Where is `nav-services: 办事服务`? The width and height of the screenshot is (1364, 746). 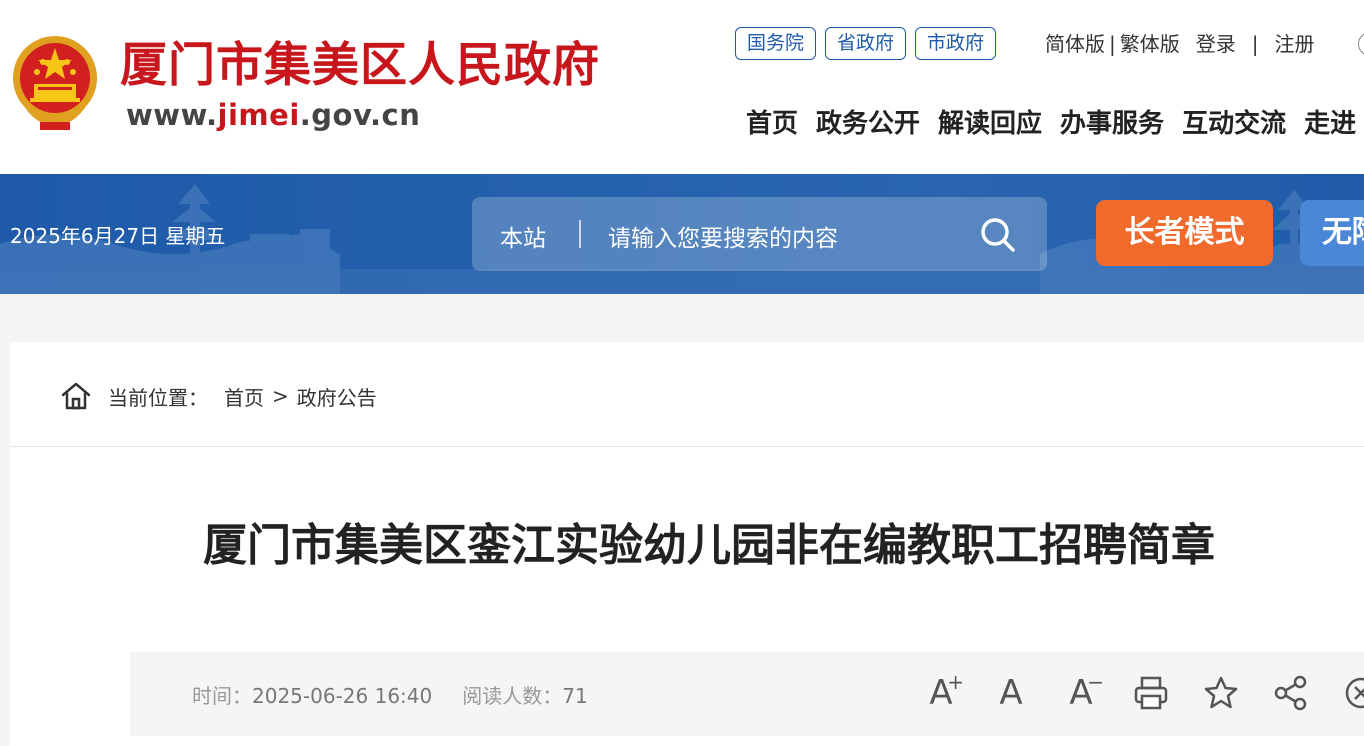
nav-services: 办事服务 is located at coordinates (1112, 124).